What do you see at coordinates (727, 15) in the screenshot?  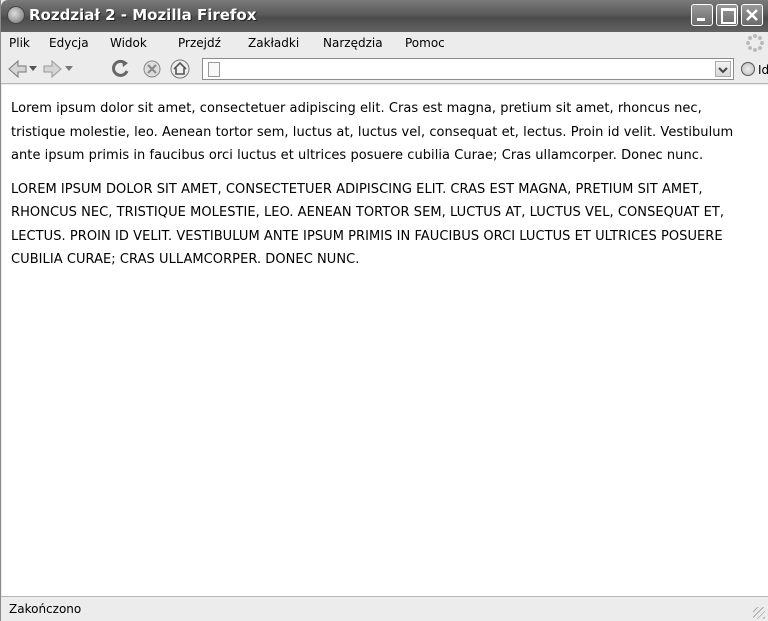 I see `maximize-button` at bounding box center [727, 15].